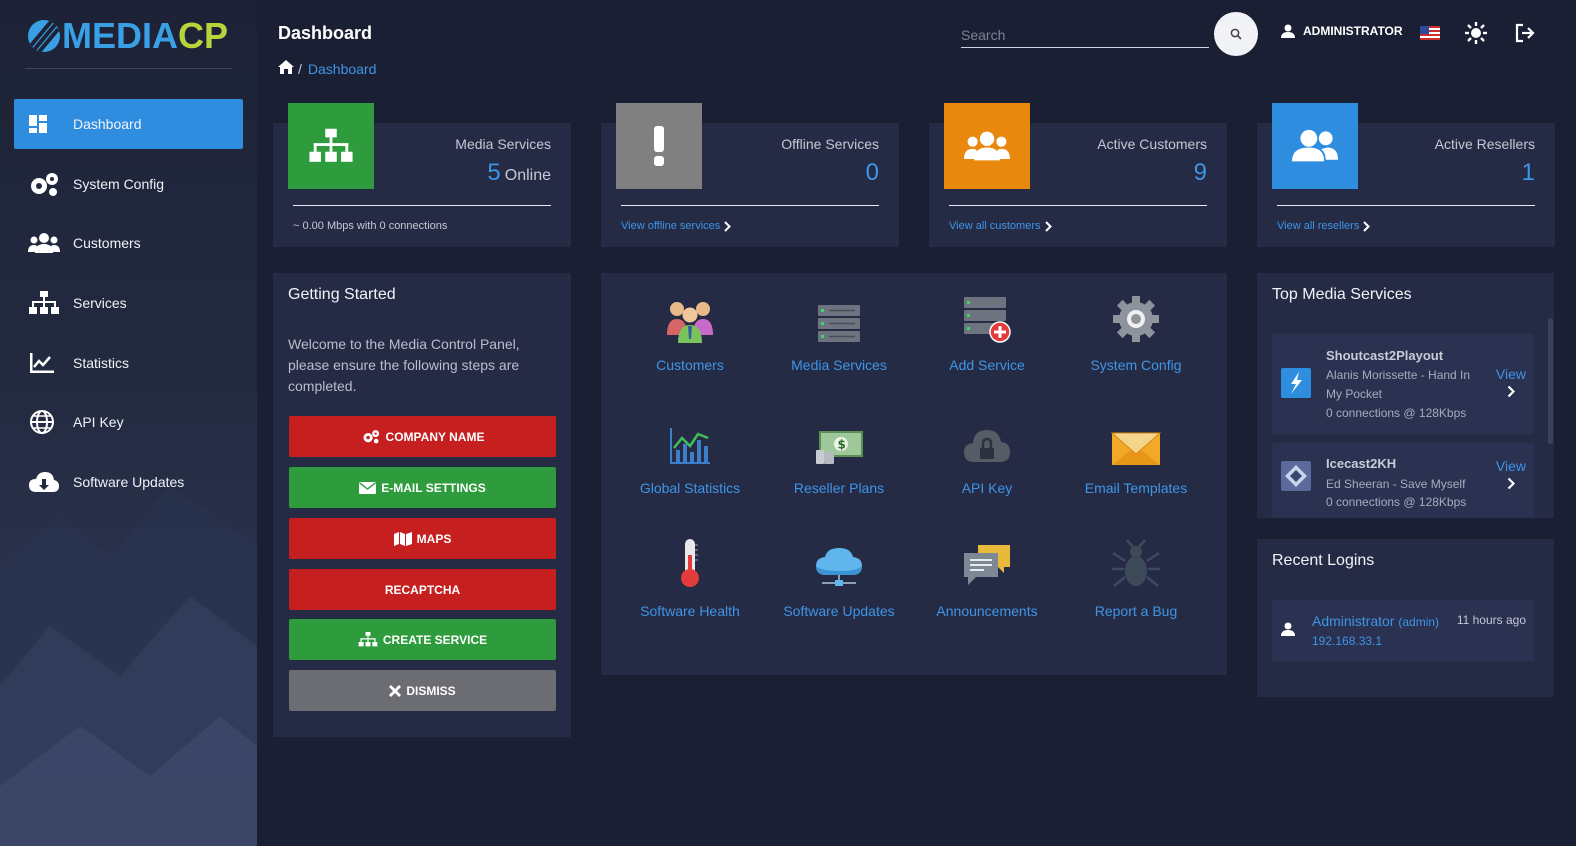 The height and width of the screenshot is (846, 1576). I want to click on link-label: View offline services, so click(671, 226).